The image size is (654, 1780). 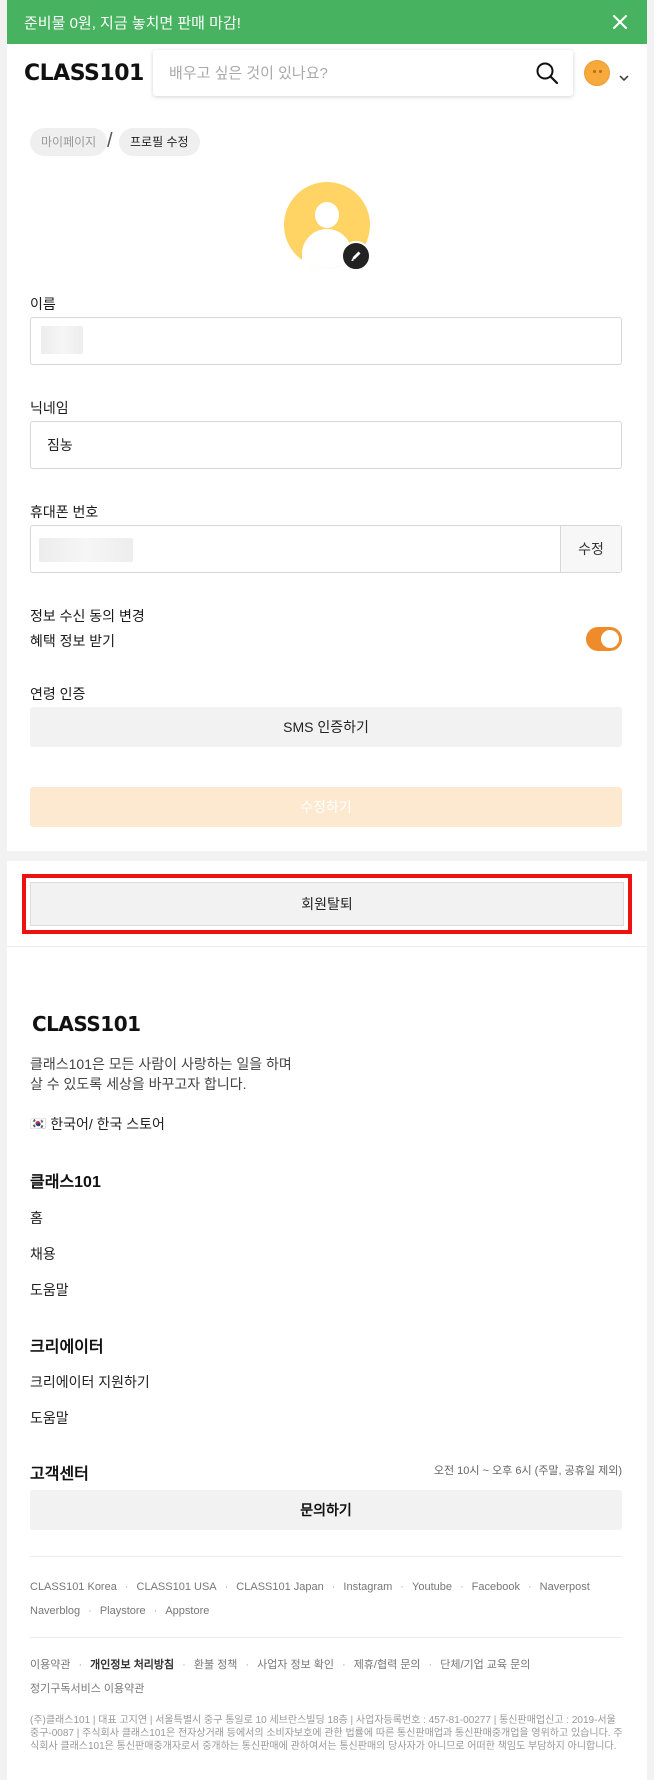 What do you see at coordinates (356, 256) in the screenshot?
I see `pencil-icon` at bounding box center [356, 256].